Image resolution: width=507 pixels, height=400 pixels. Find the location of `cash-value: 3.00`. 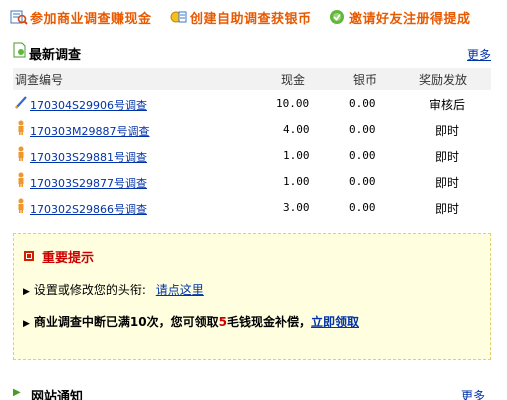

cash-value: 3.00 is located at coordinates (296, 207).